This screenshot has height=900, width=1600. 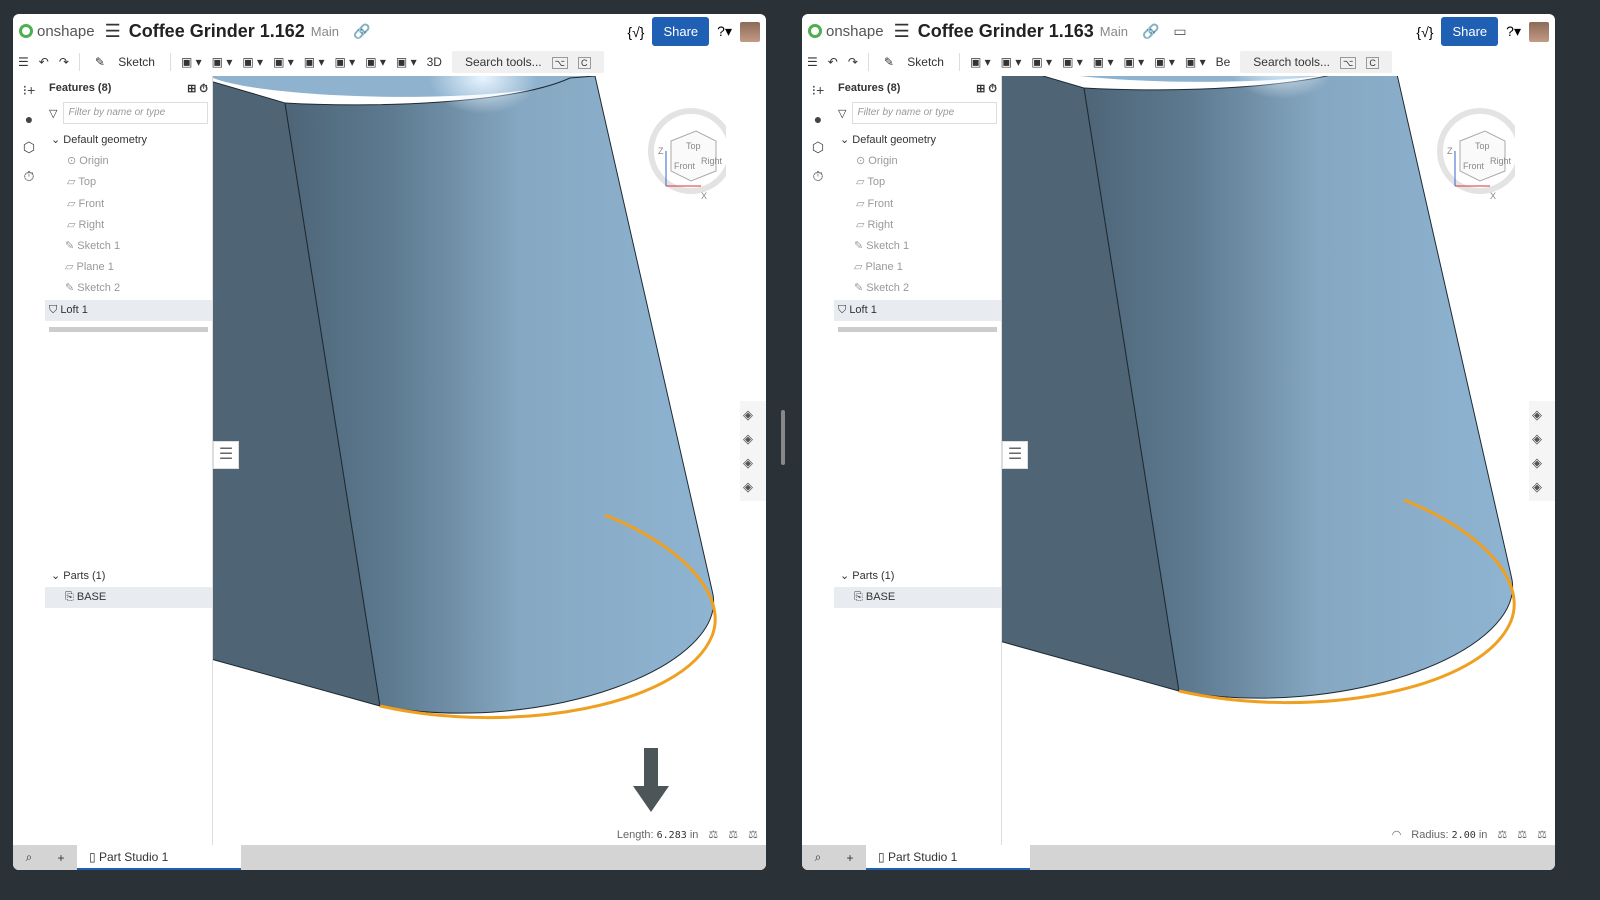 I want to click on feature-item: ✎ Sketch 2, so click(x=917, y=288).